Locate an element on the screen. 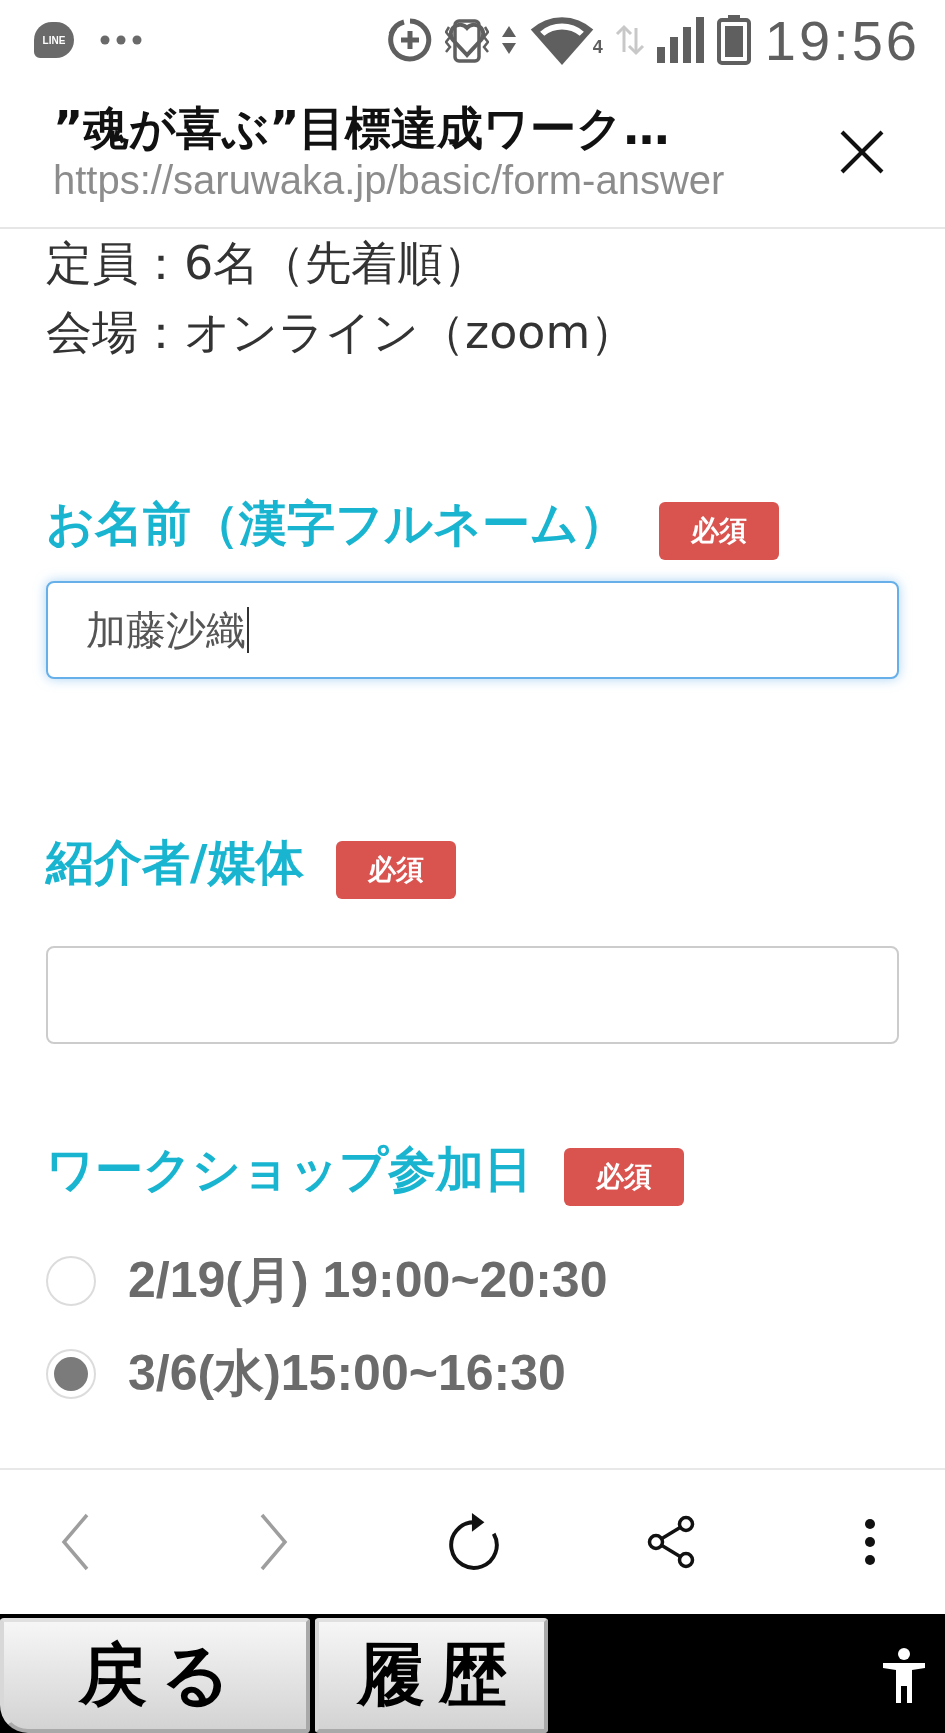  data-saver-icon is located at coordinates (409, 40).